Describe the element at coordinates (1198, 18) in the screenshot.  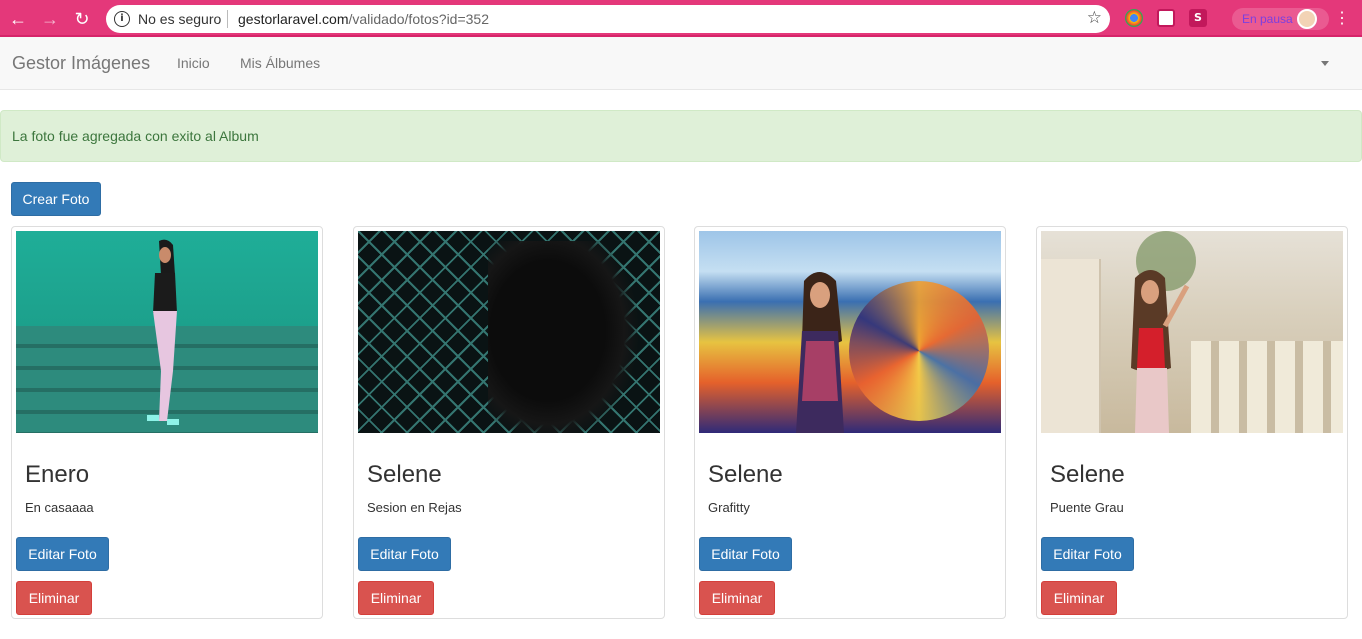
I see `extension-s-icon: S` at that location.